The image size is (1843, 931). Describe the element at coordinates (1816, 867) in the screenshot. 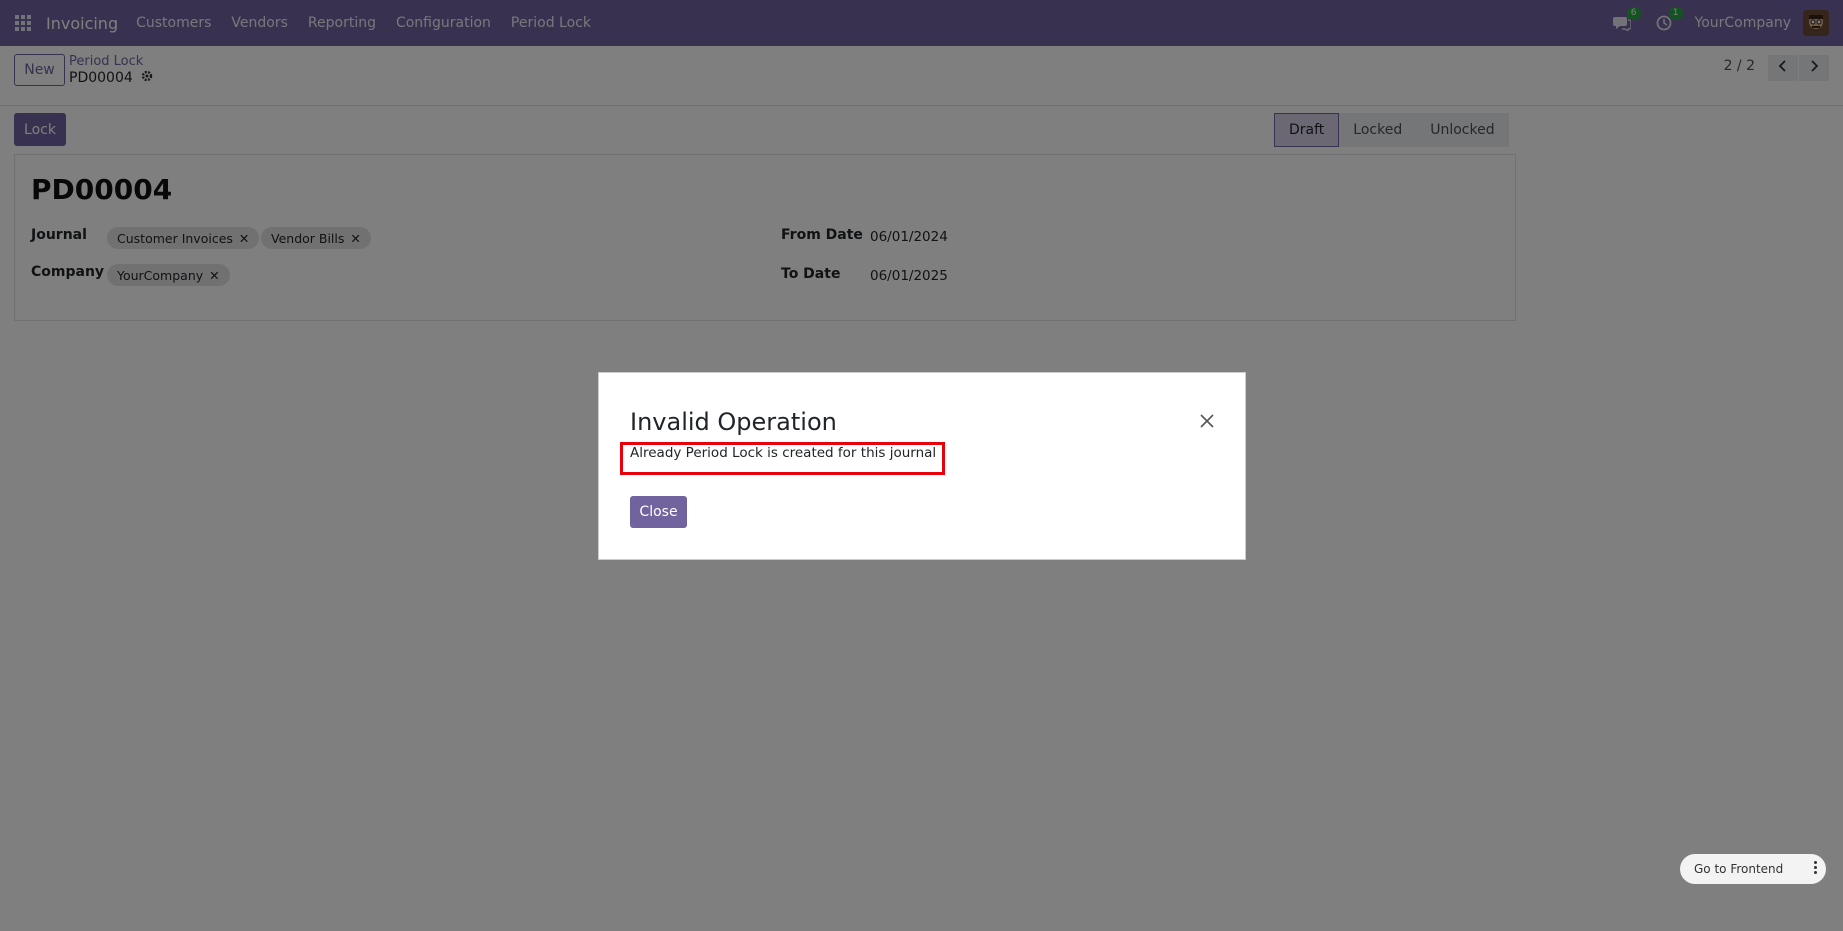

I see `more-options-icon` at that location.